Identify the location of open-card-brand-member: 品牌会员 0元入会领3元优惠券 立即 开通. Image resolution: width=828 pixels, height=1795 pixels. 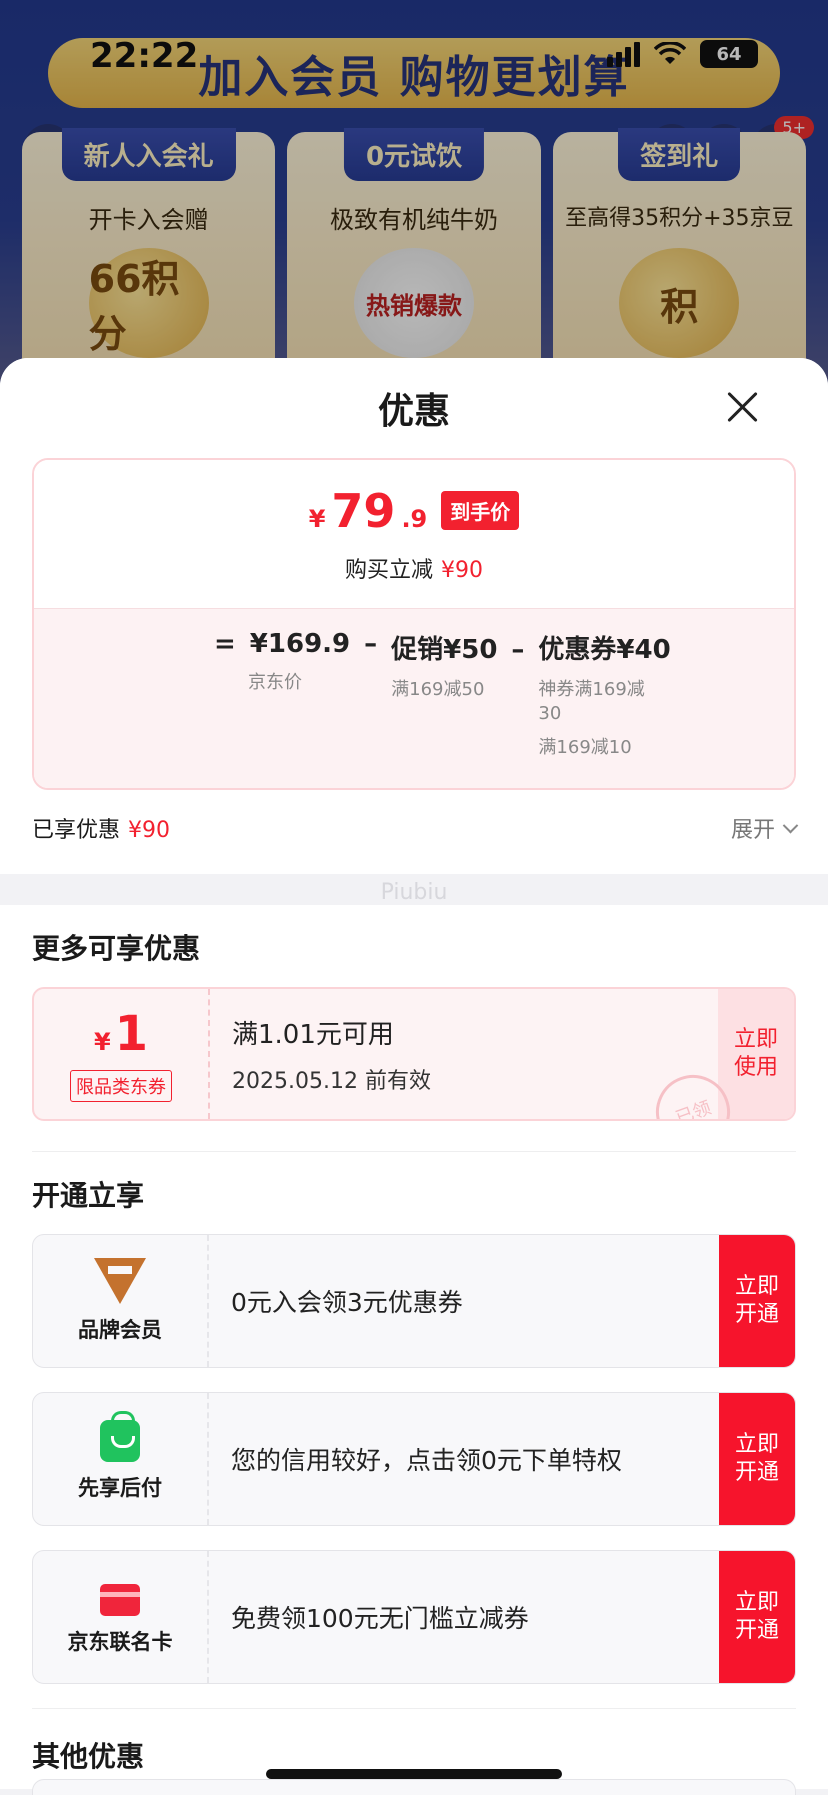
(414, 1301).